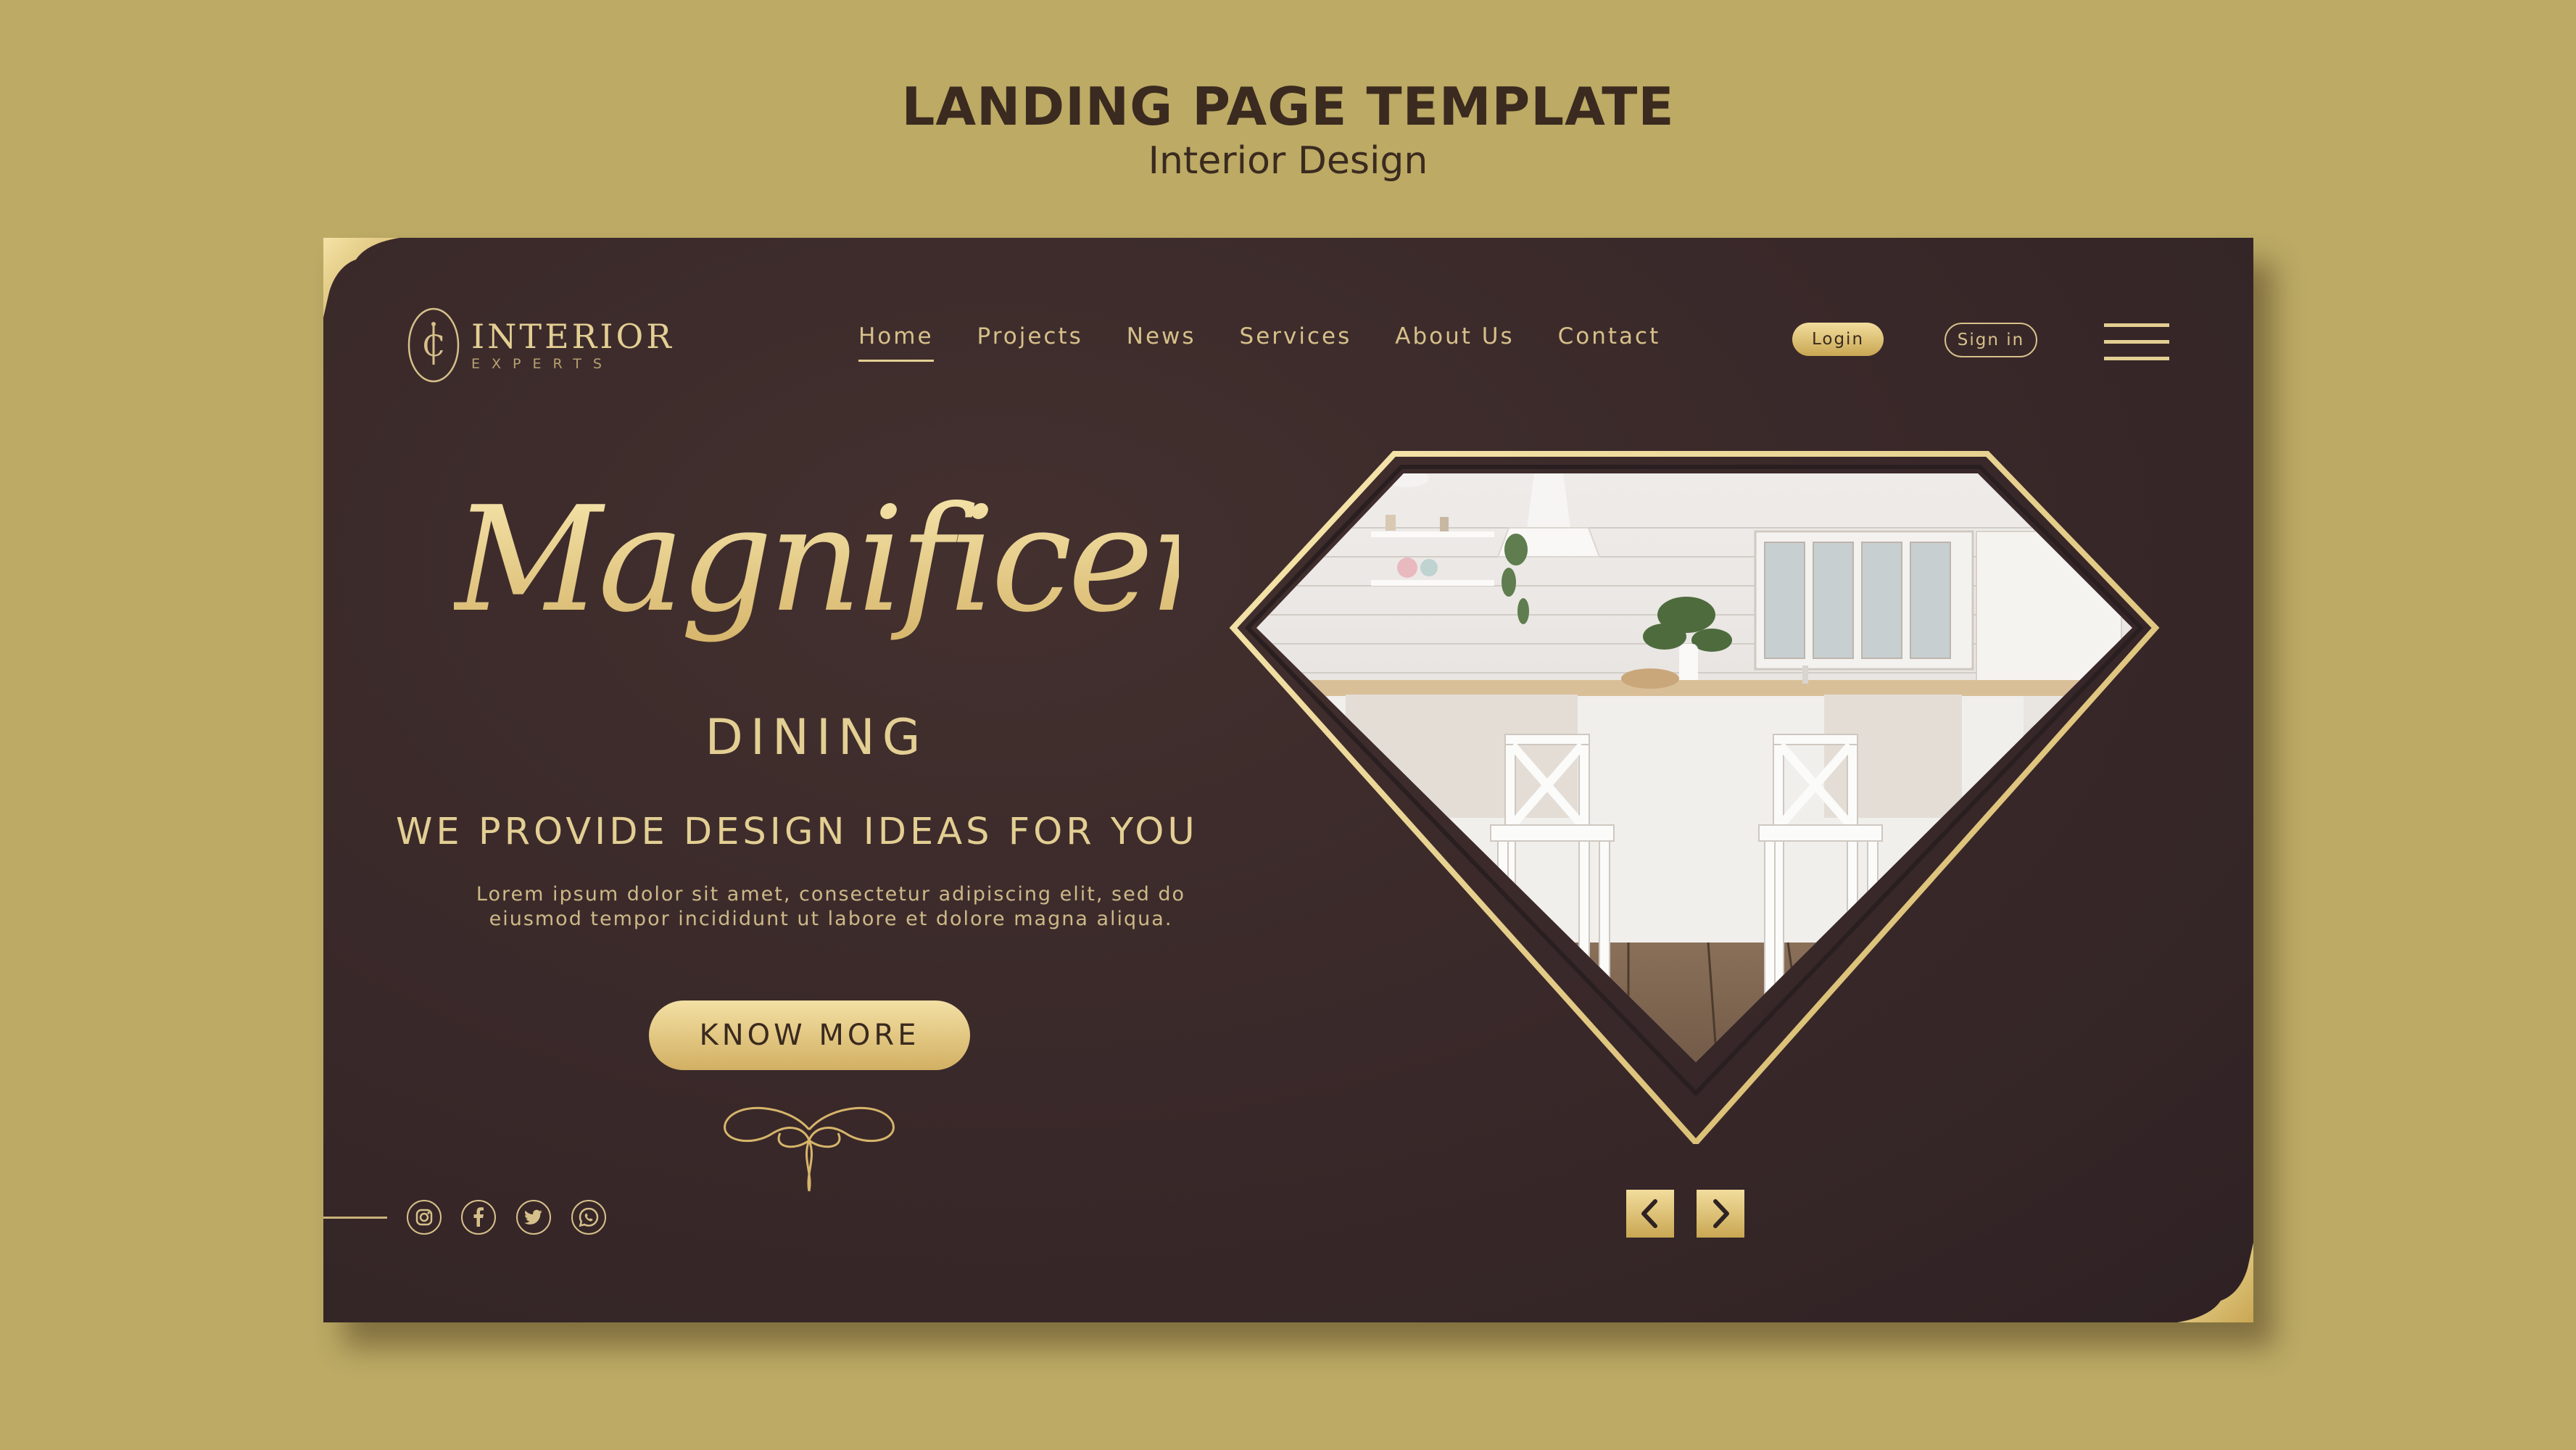  I want to click on whatsapp-icon, so click(589, 1217).